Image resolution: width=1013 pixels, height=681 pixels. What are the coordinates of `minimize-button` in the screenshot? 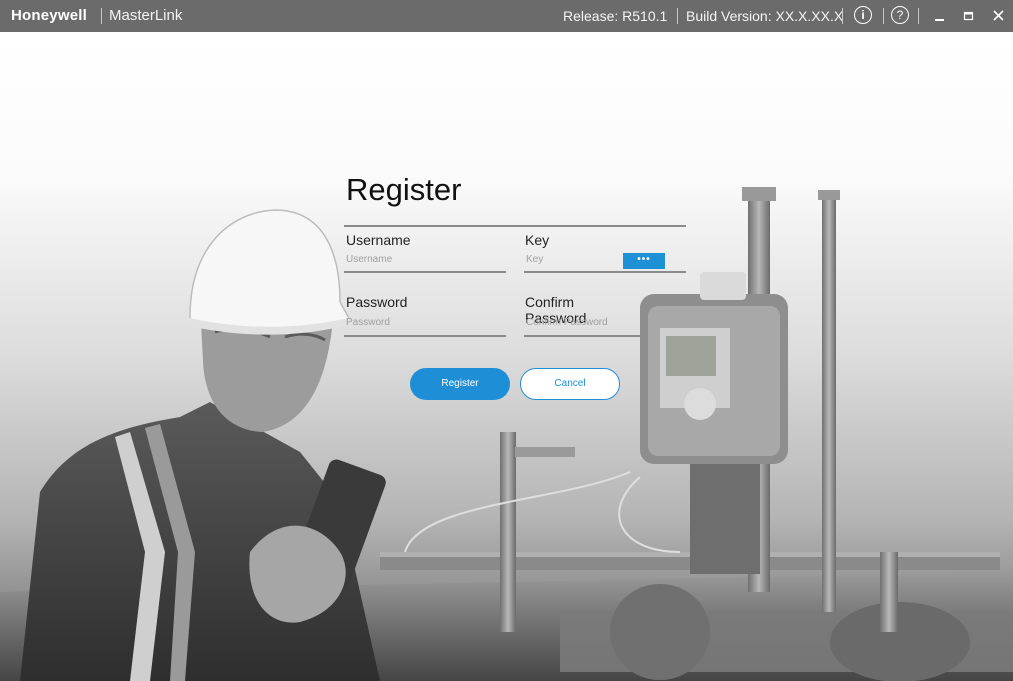 It's located at (940, 16).